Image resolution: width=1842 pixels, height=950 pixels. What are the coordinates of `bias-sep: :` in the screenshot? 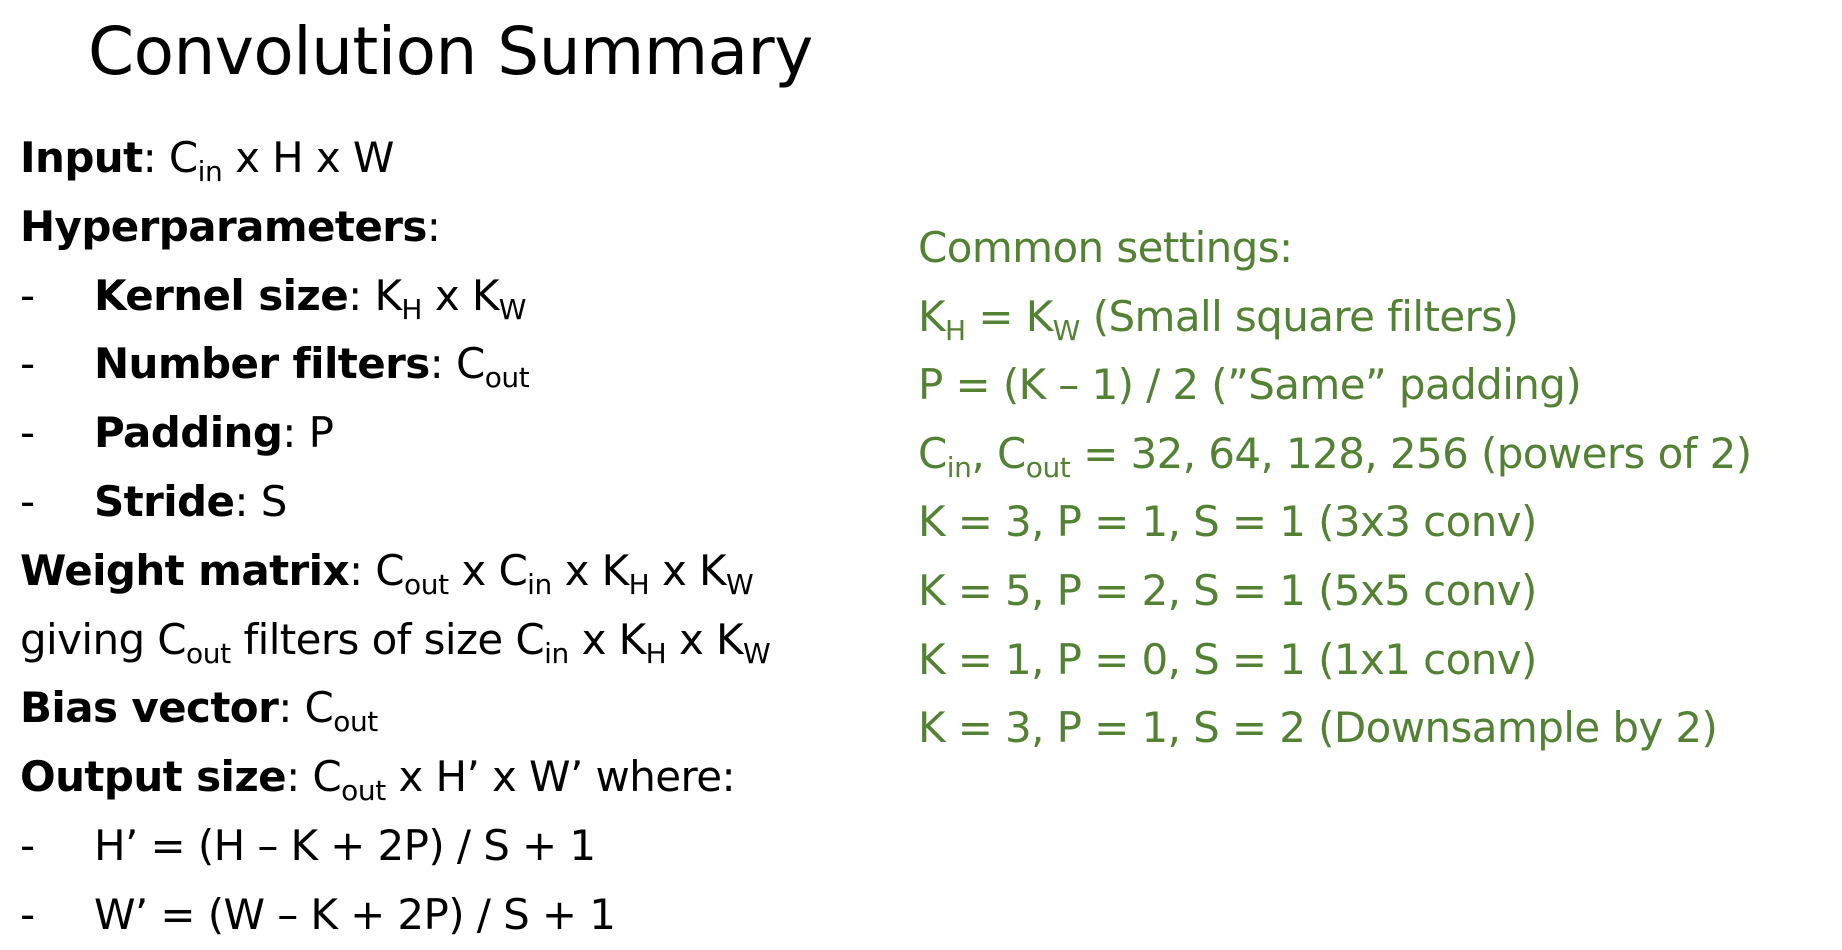 It's located at (291, 708).